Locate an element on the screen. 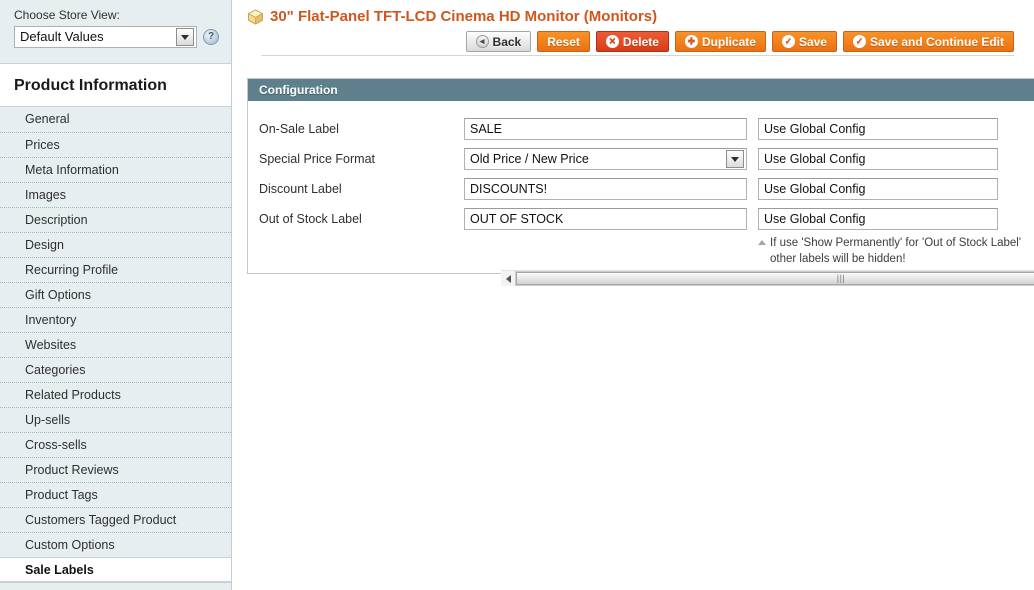 The width and height of the screenshot is (1034, 590). save-button: ✓ Save is located at coordinates (804, 41).